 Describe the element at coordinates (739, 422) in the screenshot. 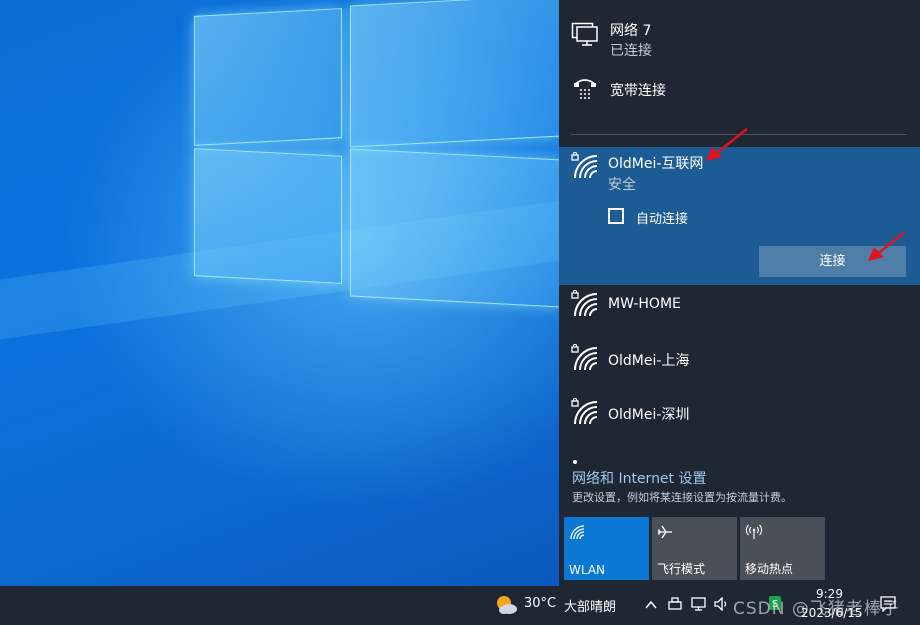

I see `wifi-network-item: OldMei-深圳` at that location.